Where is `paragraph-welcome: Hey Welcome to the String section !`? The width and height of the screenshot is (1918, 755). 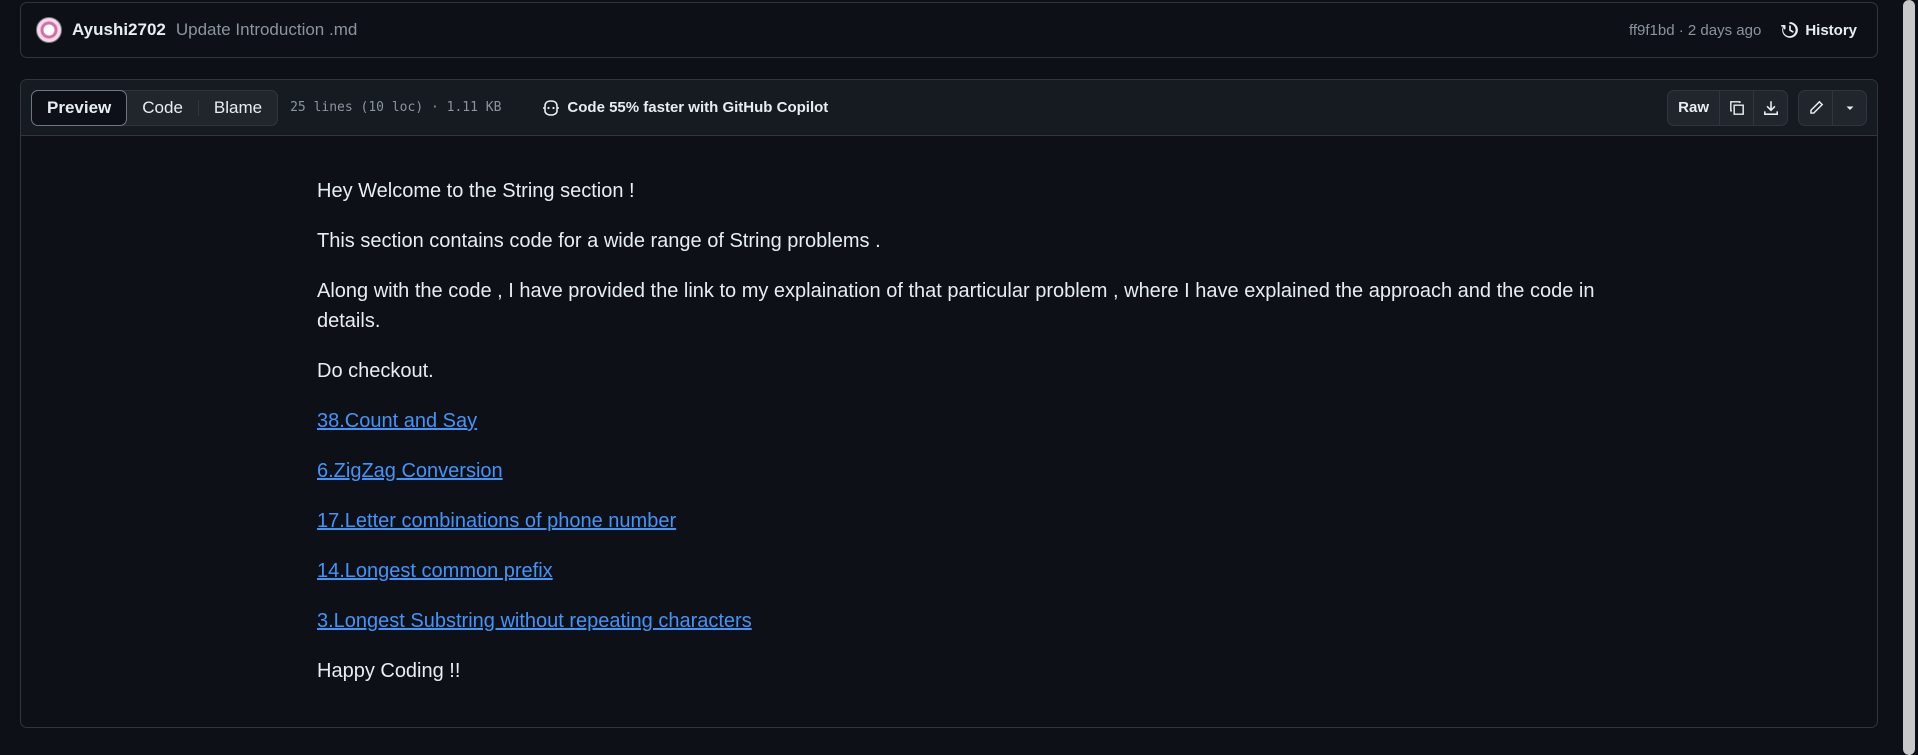
paragraph-welcome: Hey Welcome to the String section ! is located at coordinates (476, 191).